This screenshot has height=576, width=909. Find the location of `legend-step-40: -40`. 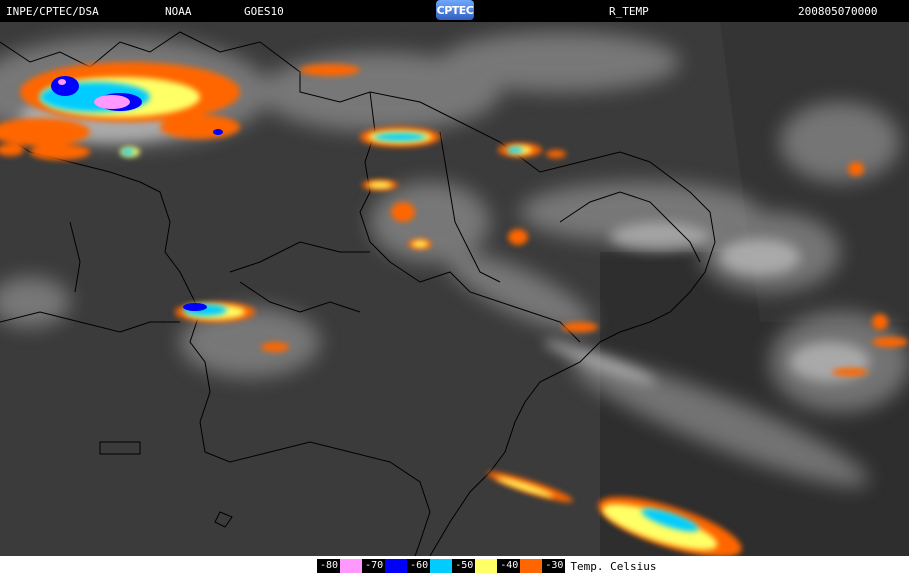

legend-step-40: -40 is located at coordinates (520, 566).